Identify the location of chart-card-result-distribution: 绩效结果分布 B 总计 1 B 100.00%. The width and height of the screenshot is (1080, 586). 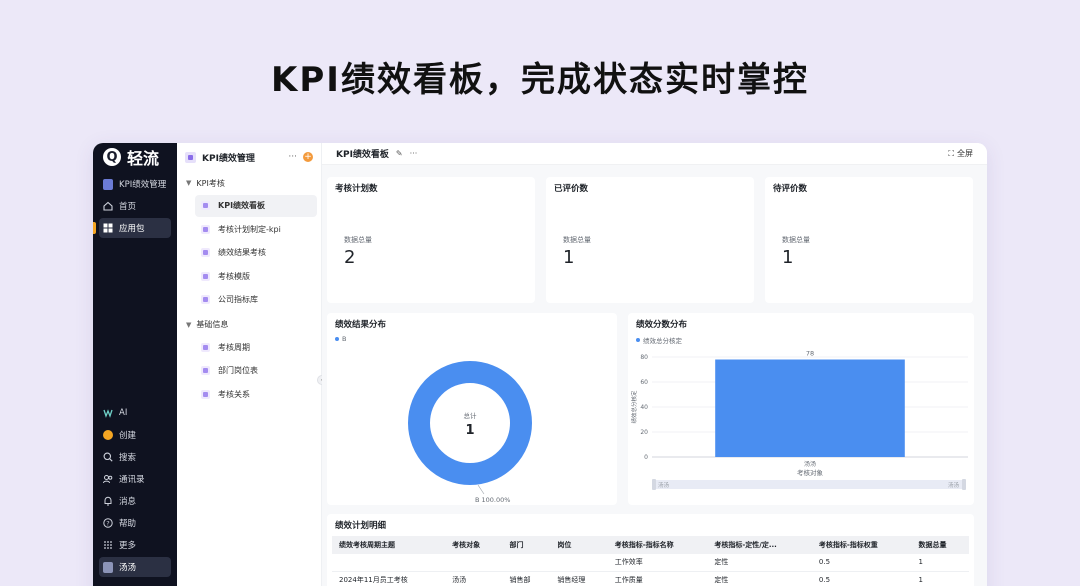
(472, 409).